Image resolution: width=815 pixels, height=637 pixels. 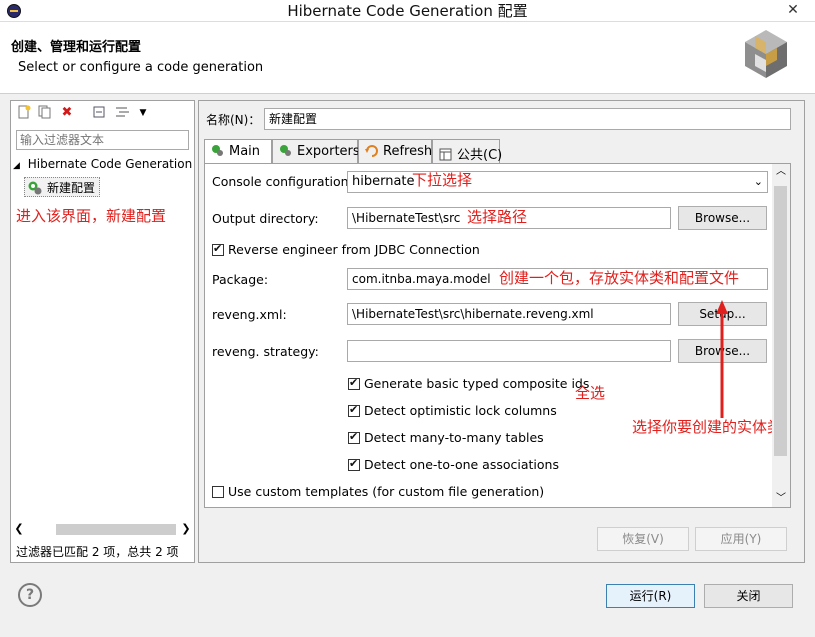 I want to click on scroll-right-icon: ❯, so click(x=186, y=529).